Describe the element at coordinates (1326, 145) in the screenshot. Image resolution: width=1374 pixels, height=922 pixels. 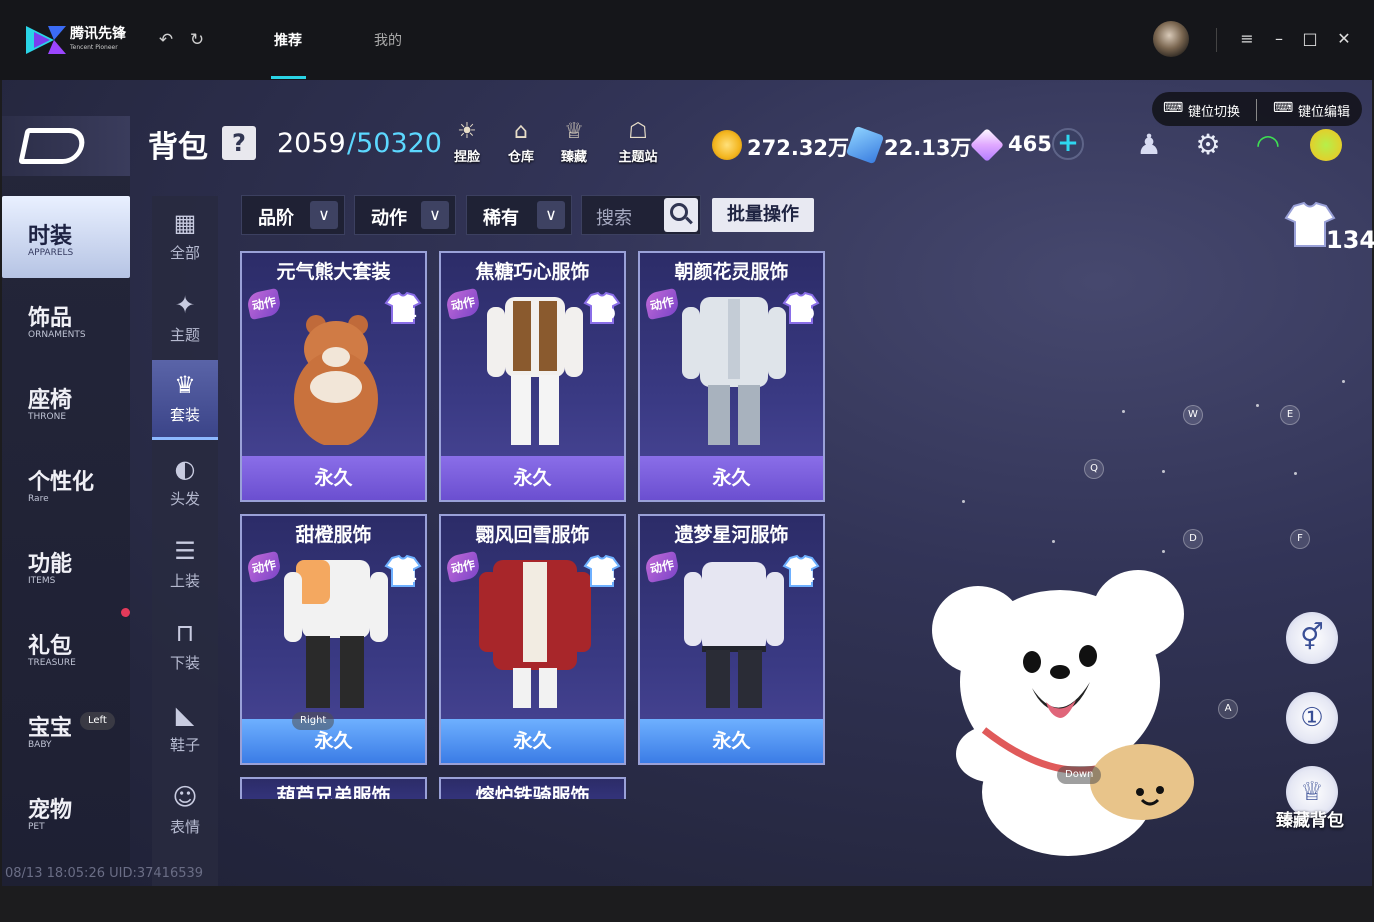
I see `status-icon` at that location.